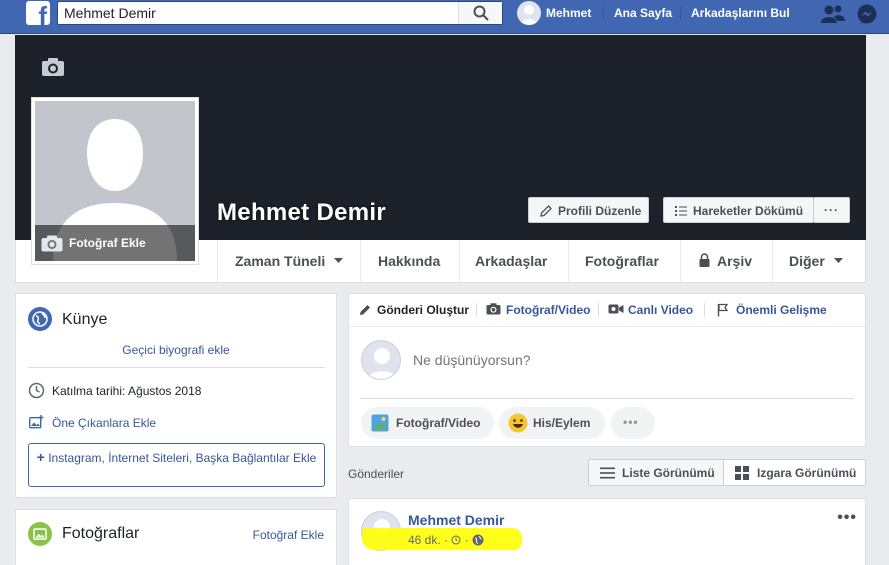 This screenshot has width=889, height=565. I want to click on feeling-action-label: His/Eylem, so click(562, 423).